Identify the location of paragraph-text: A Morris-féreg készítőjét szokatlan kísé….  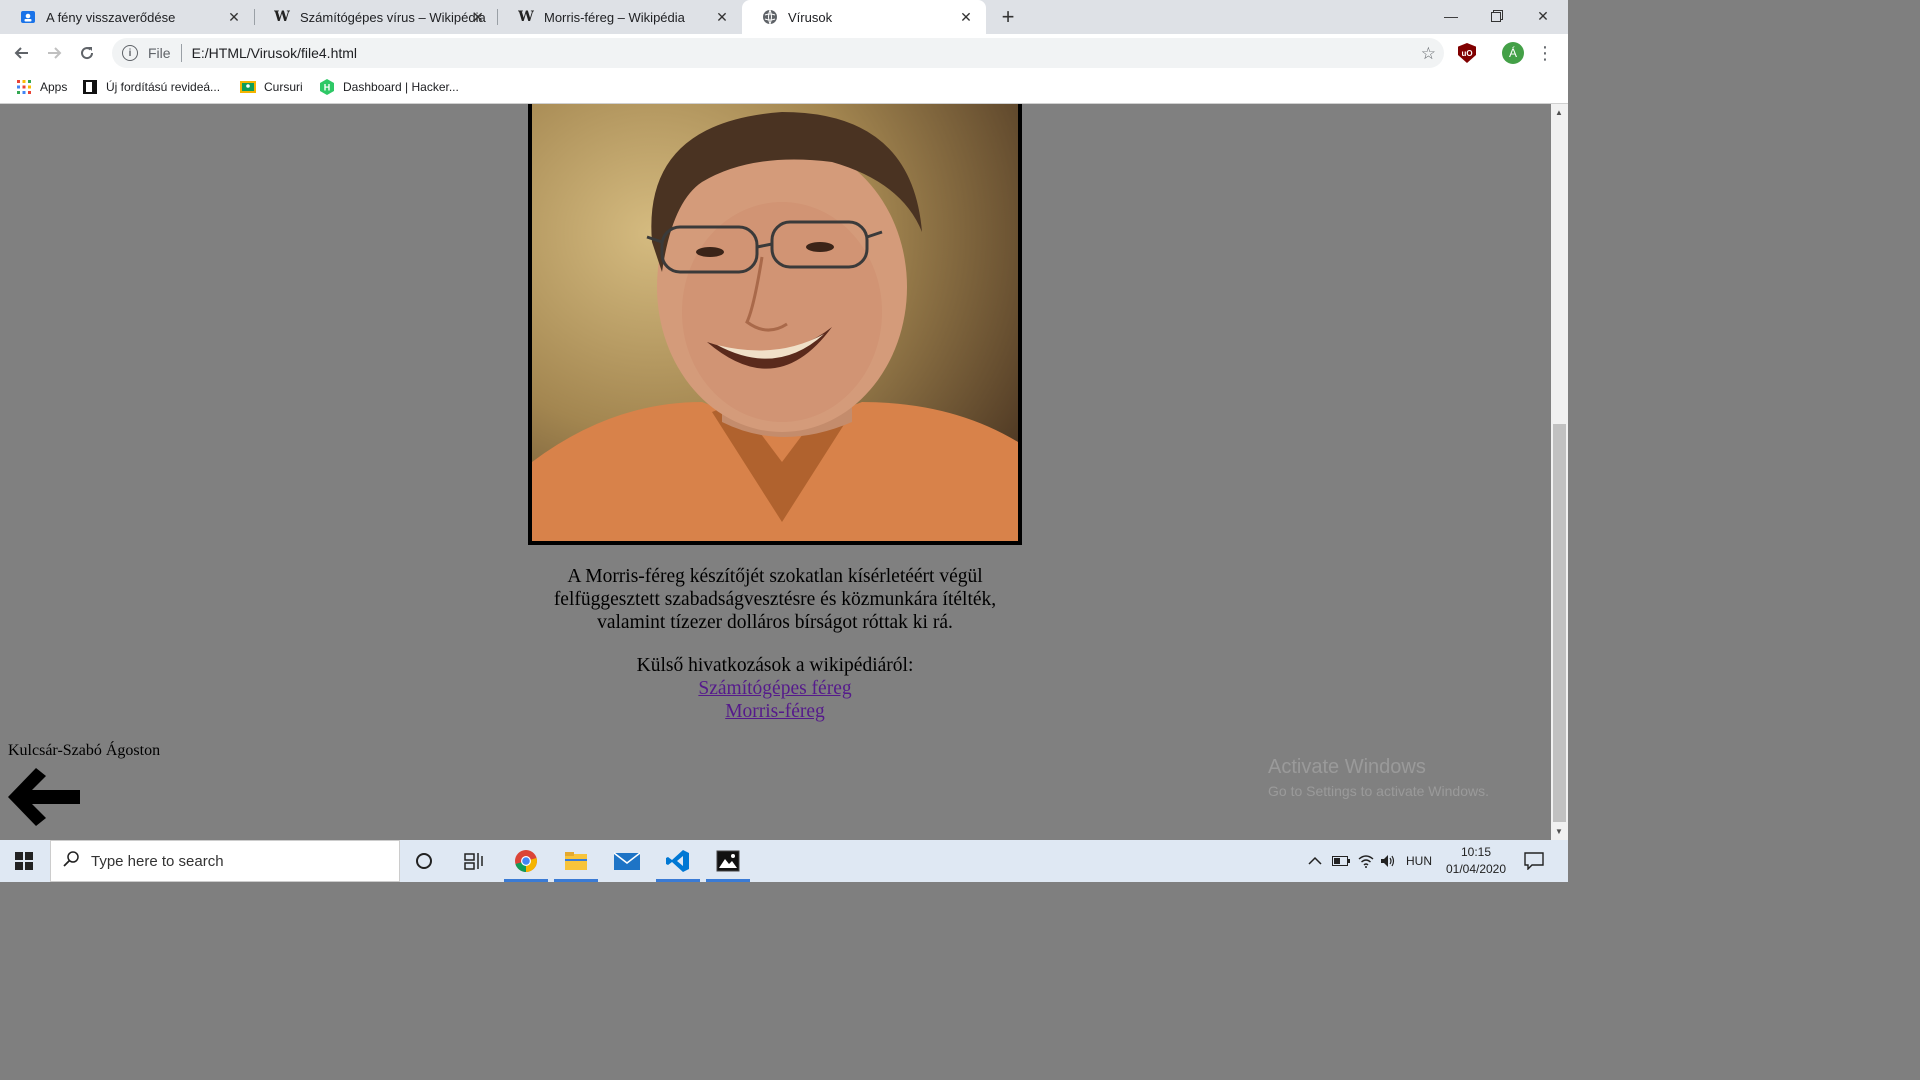
(775, 599).